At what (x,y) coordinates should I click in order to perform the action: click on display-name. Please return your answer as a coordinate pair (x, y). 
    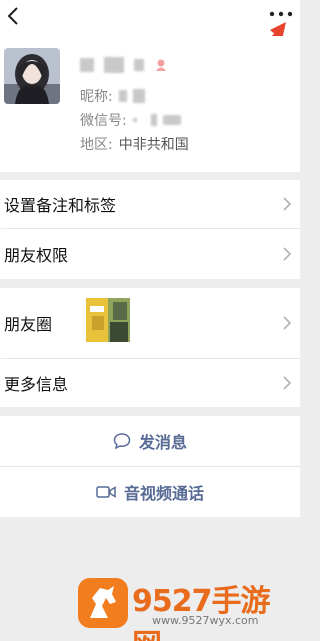
    Looking at the image, I should click on (124, 65).